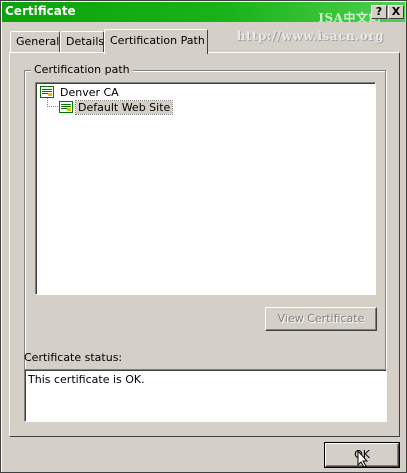 This screenshot has height=473, width=407. I want to click on help-button: ?, so click(379, 12).